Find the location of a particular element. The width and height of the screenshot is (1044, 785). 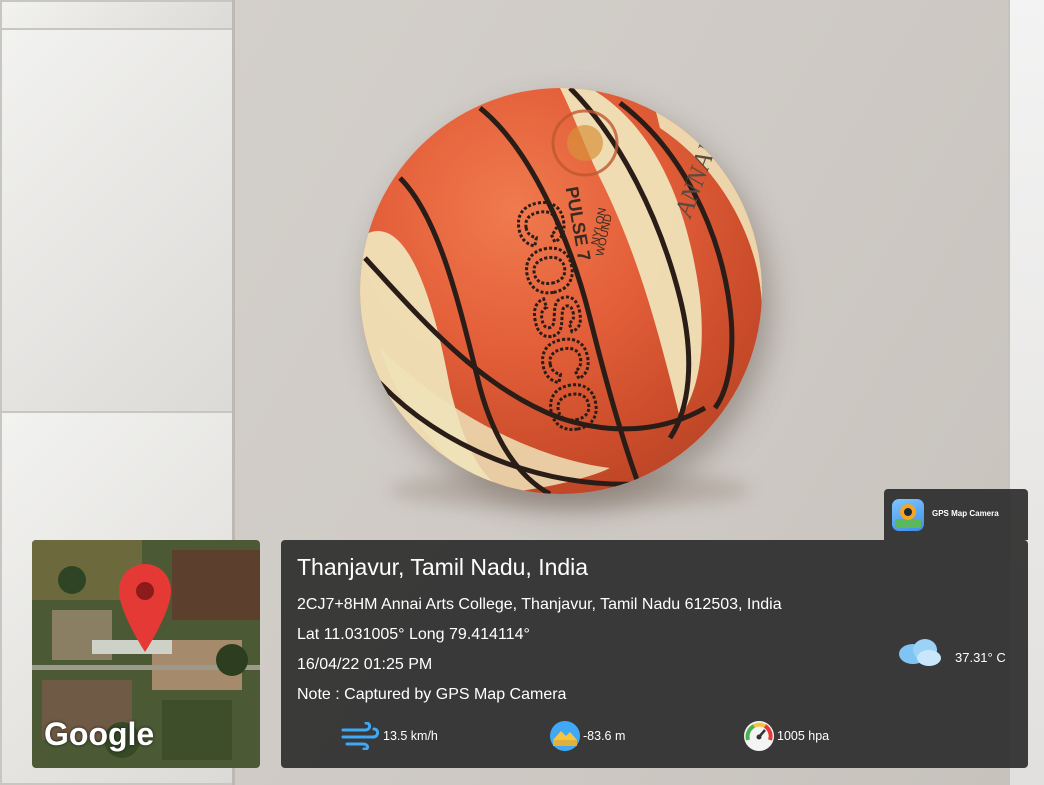

datetime-text: 16/04/22 01:25 PM is located at coordinates (365, 664).